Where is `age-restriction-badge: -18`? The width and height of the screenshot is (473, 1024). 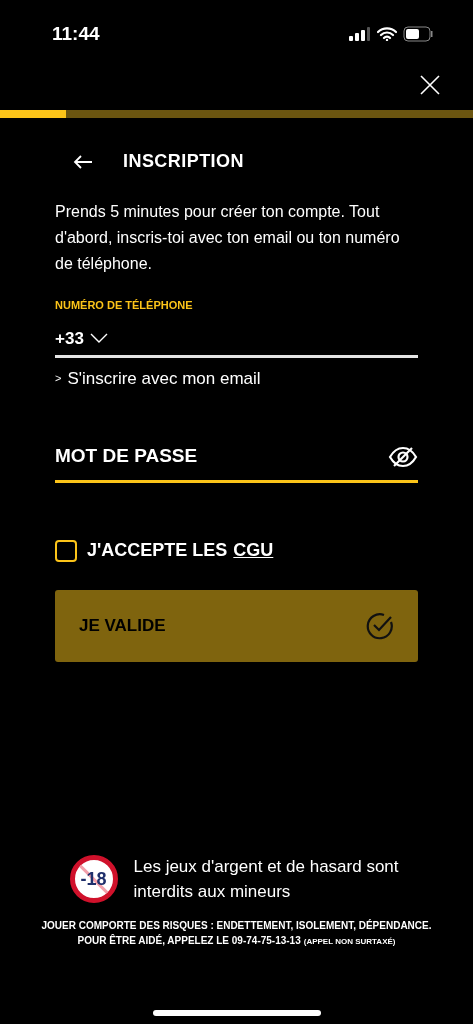
age-restriction-badge: -18 is located at coordinates (93, 879).